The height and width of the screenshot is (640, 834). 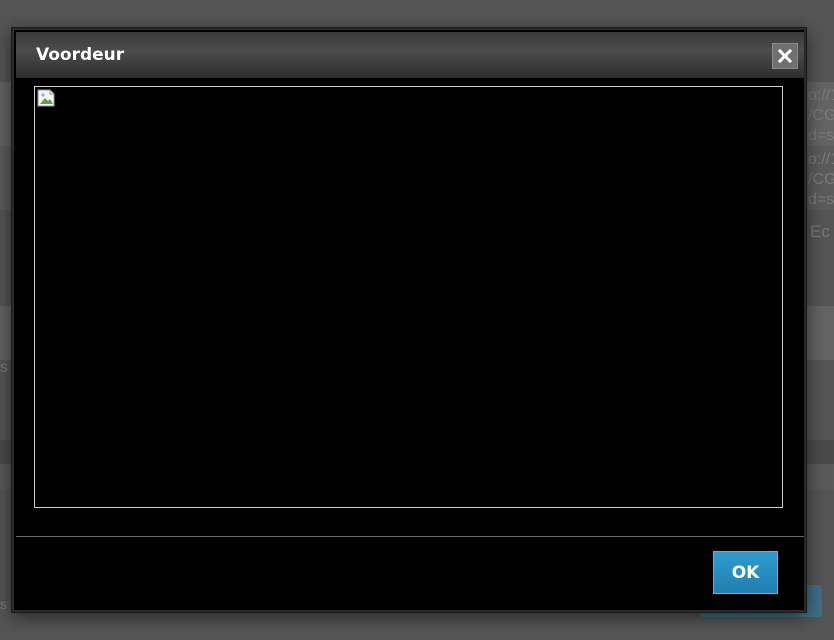 I want to click on dialog-titlebar: Voordeur, so click(x=410, y=55).